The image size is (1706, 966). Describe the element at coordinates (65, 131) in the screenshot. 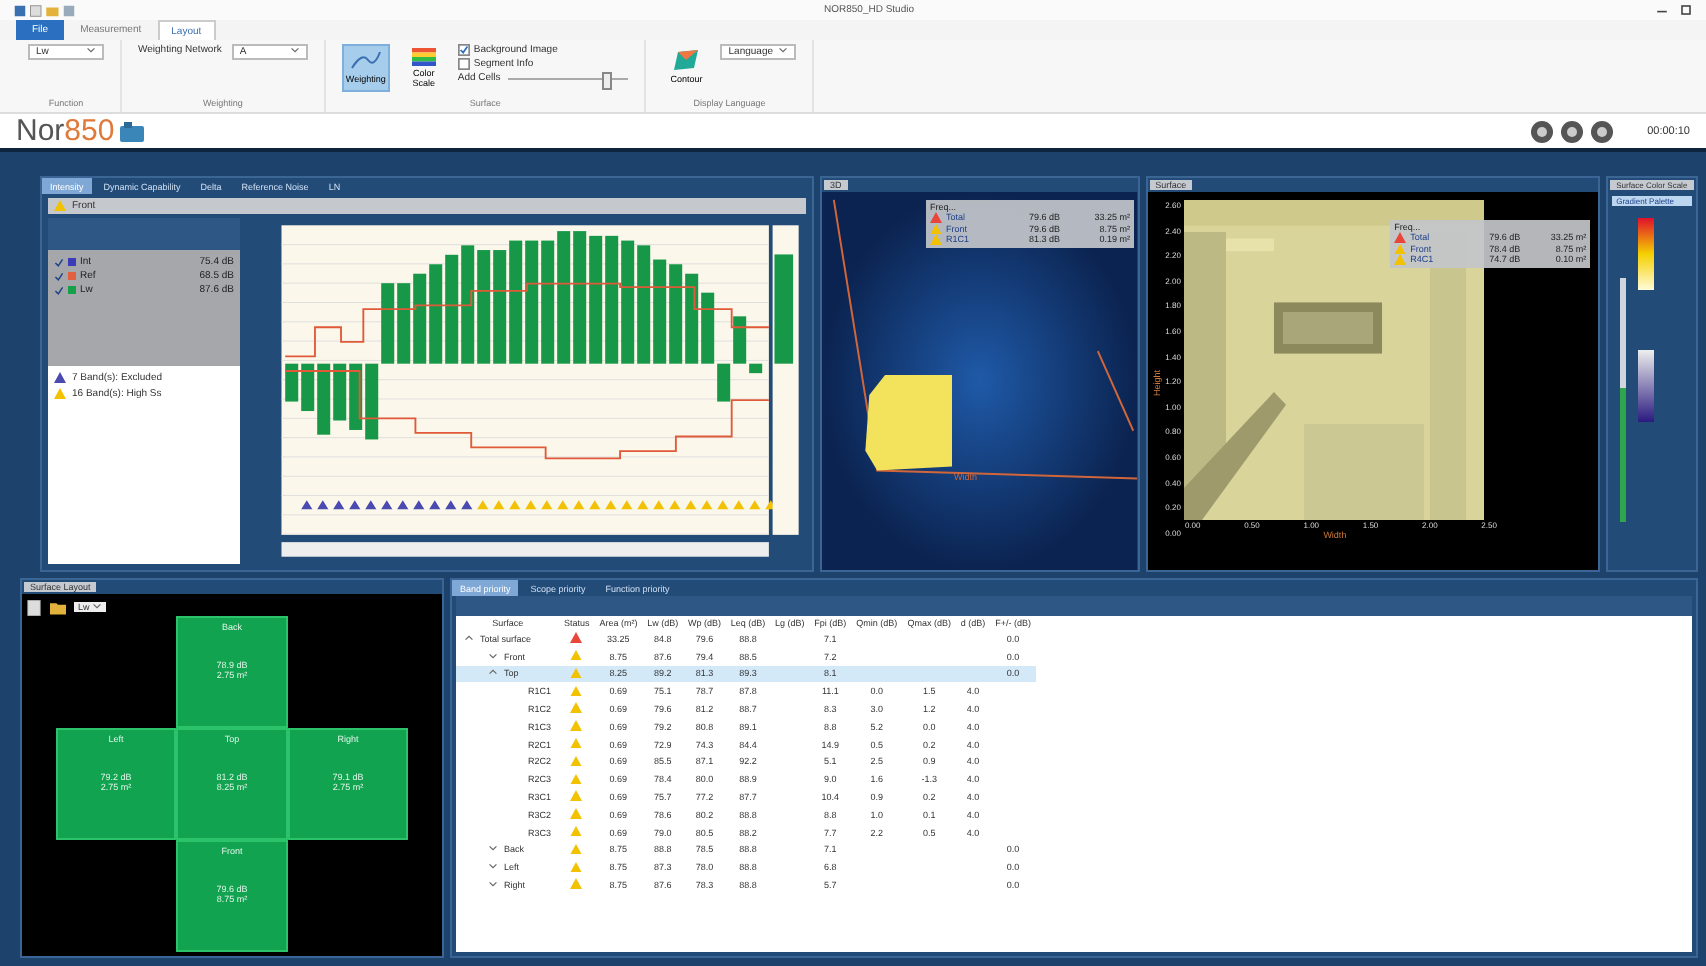

I see `logo: Nor850` at that location.